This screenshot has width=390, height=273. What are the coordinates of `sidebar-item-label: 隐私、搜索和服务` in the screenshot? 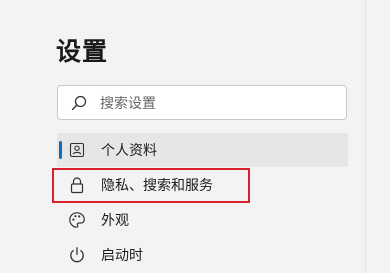 It's located at (157, 185).